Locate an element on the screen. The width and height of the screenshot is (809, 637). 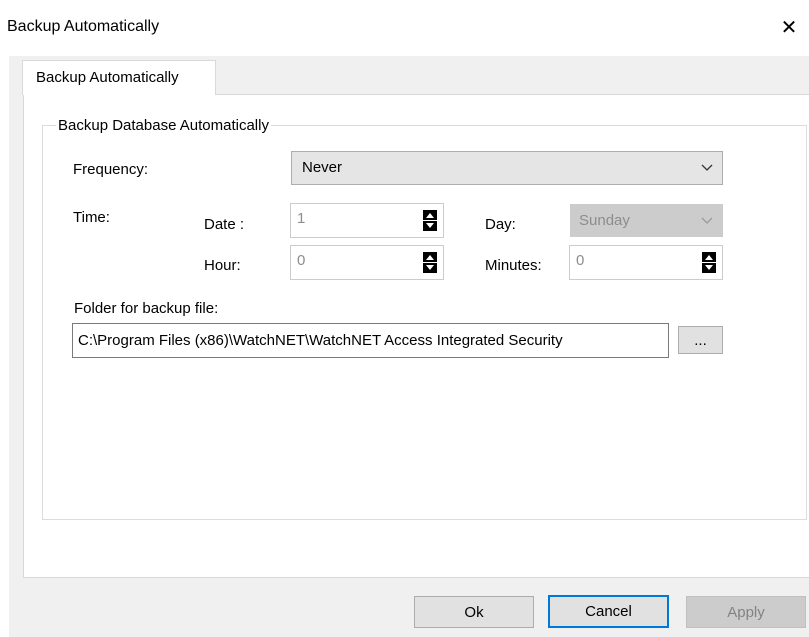
close-button: ✕ is located at coordinates (789, 28).